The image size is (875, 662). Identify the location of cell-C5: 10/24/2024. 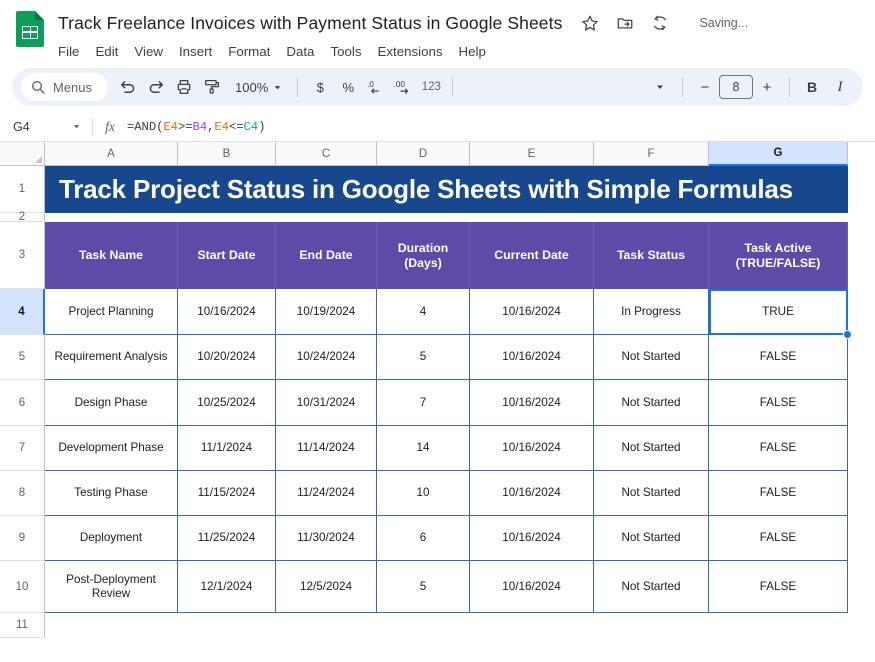
(326, 357).